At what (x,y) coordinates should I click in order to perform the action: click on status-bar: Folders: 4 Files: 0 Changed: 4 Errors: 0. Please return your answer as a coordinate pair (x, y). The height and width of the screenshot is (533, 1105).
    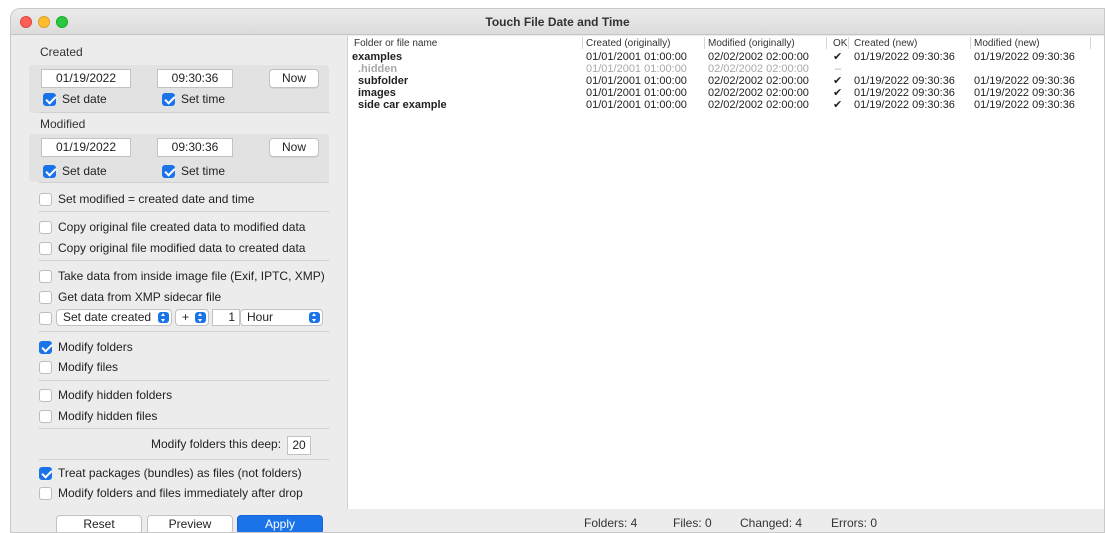
    Looking at the image, I should click on (725, 520).